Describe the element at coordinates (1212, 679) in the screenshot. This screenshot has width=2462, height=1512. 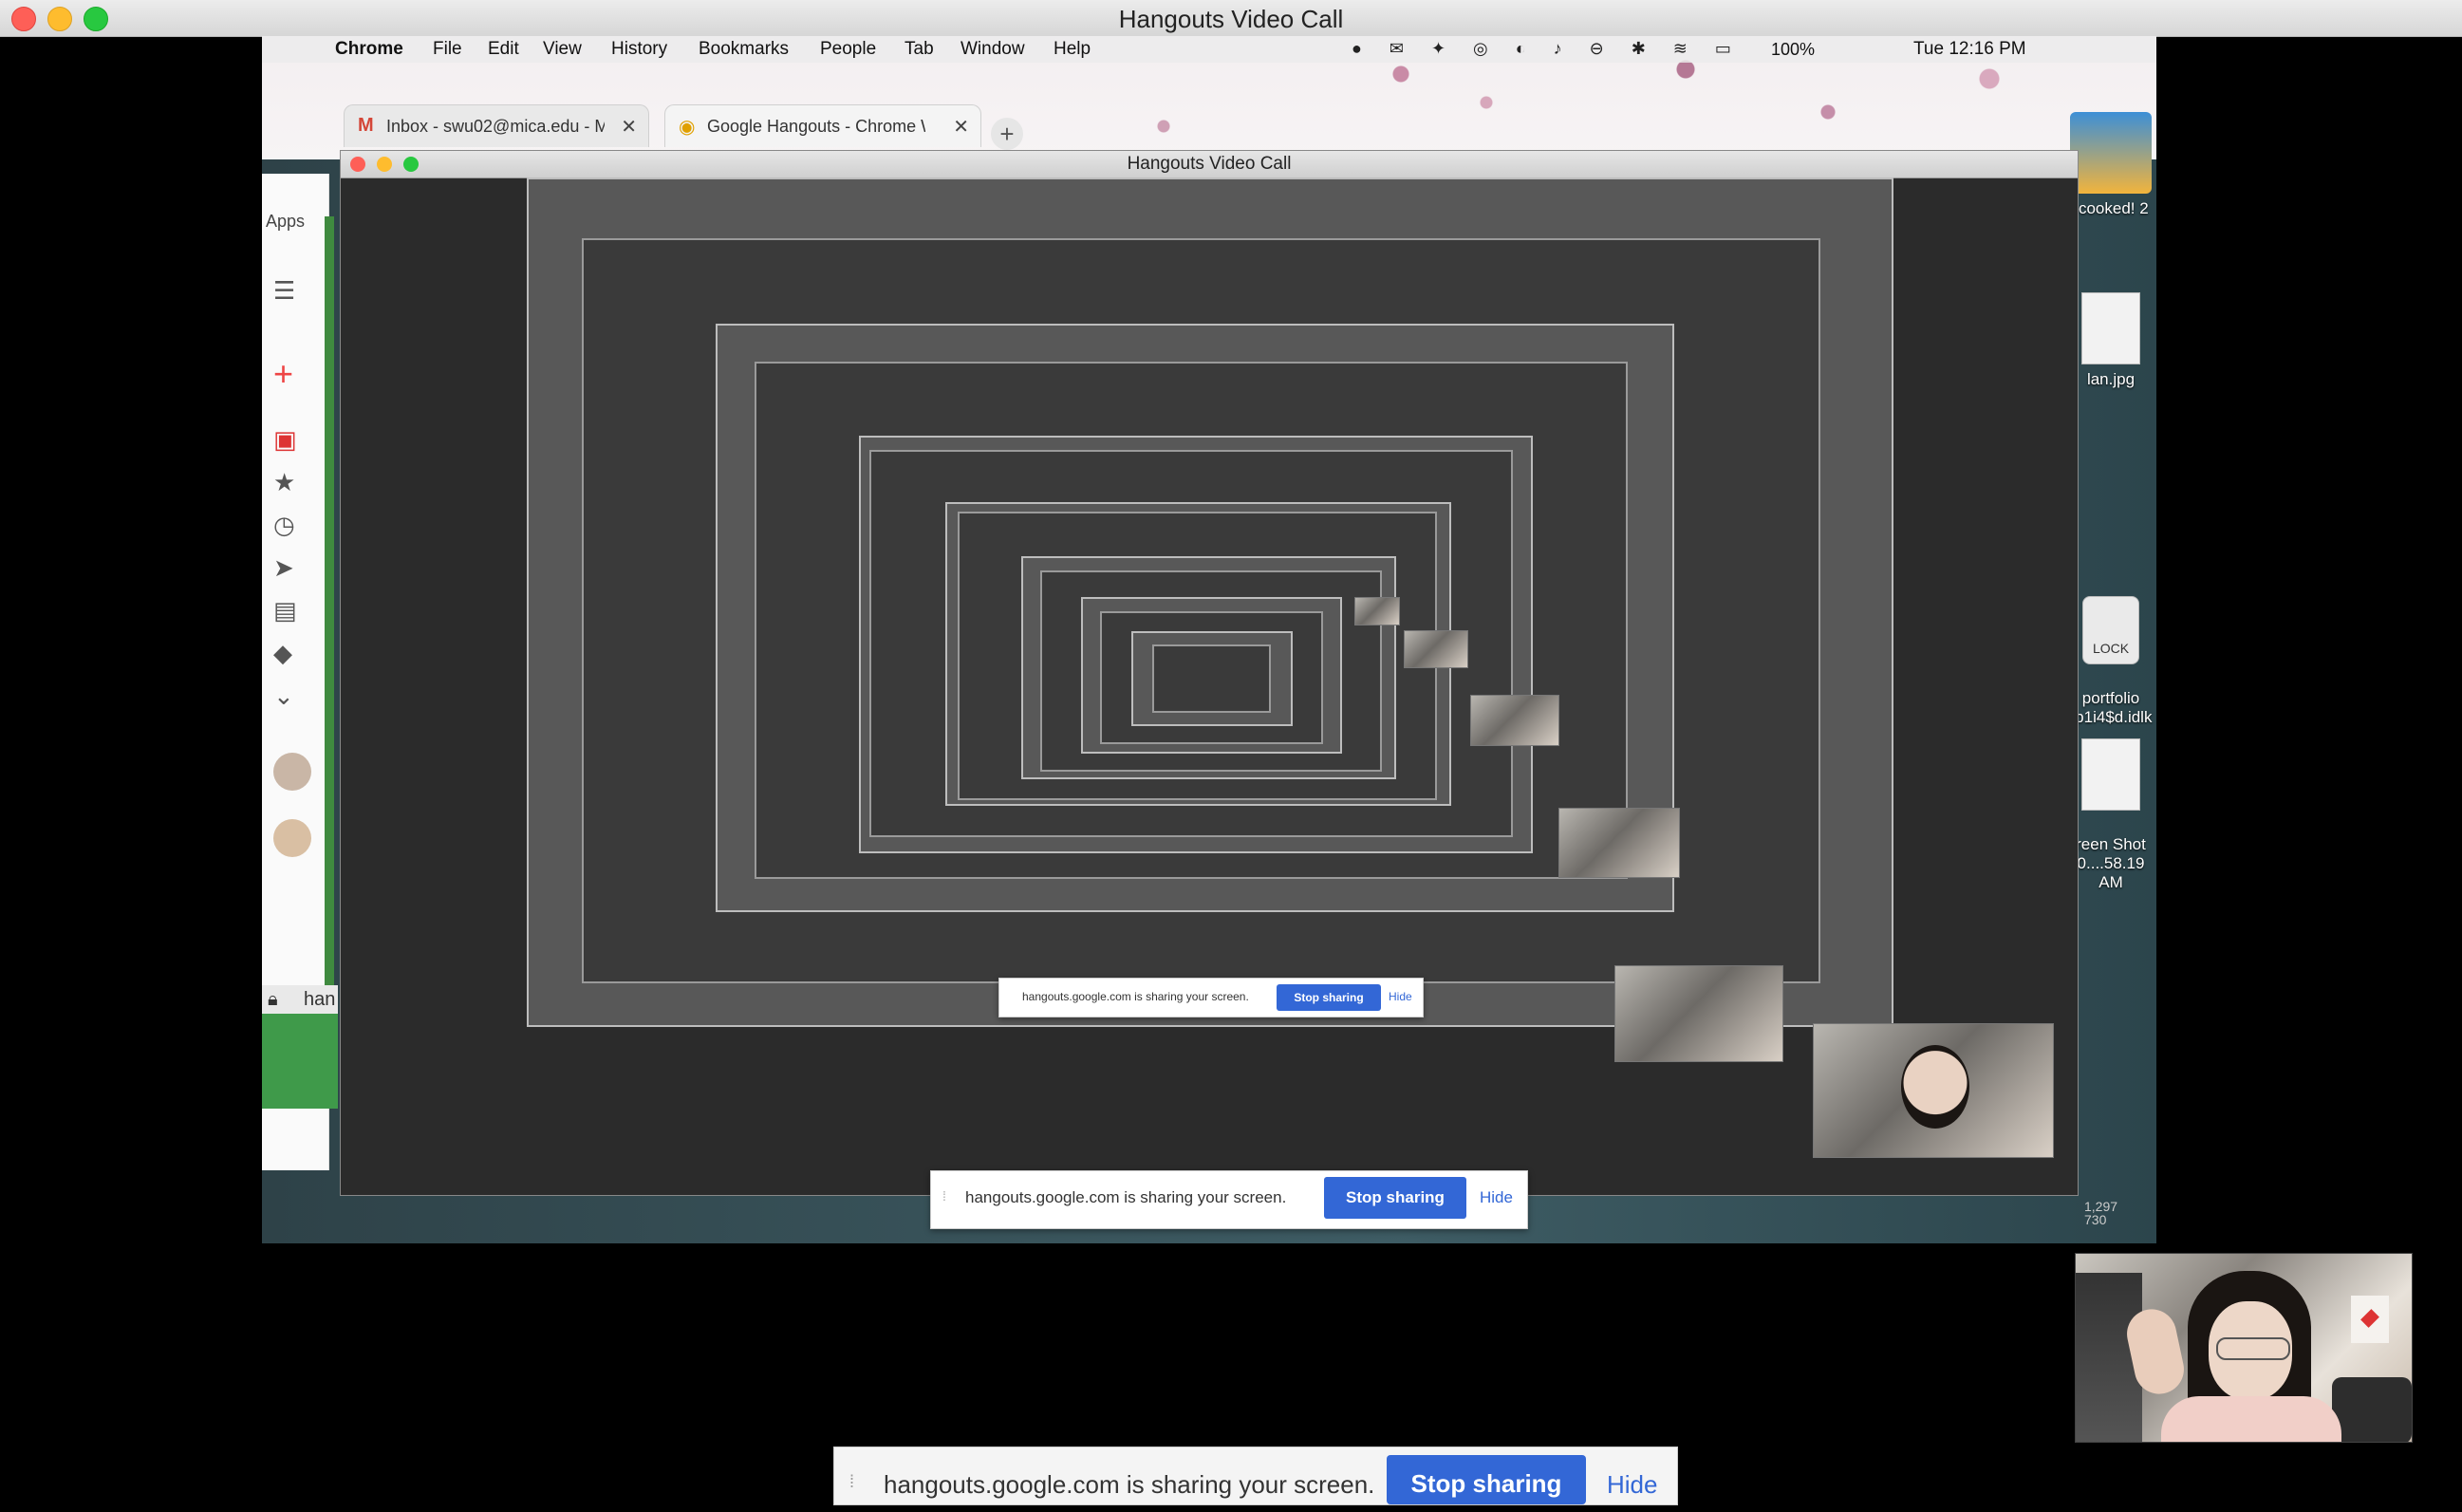
I see `recursive-screen-frame` at that location.